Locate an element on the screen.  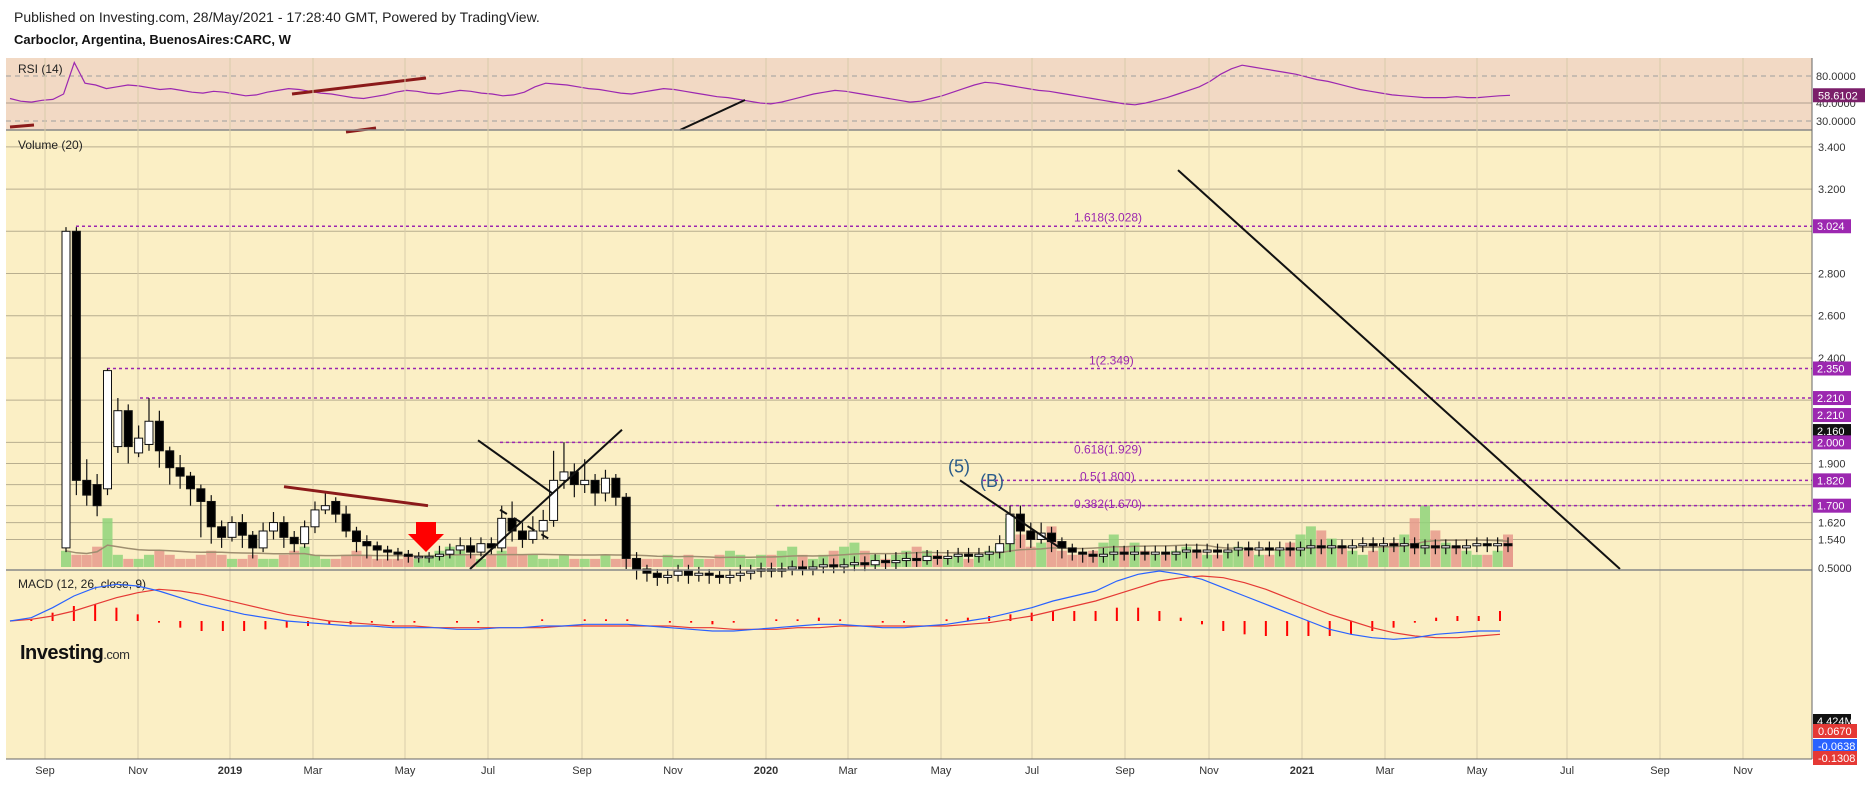
price-tick-label: 2.600 is located at coordinates (1832, 317).